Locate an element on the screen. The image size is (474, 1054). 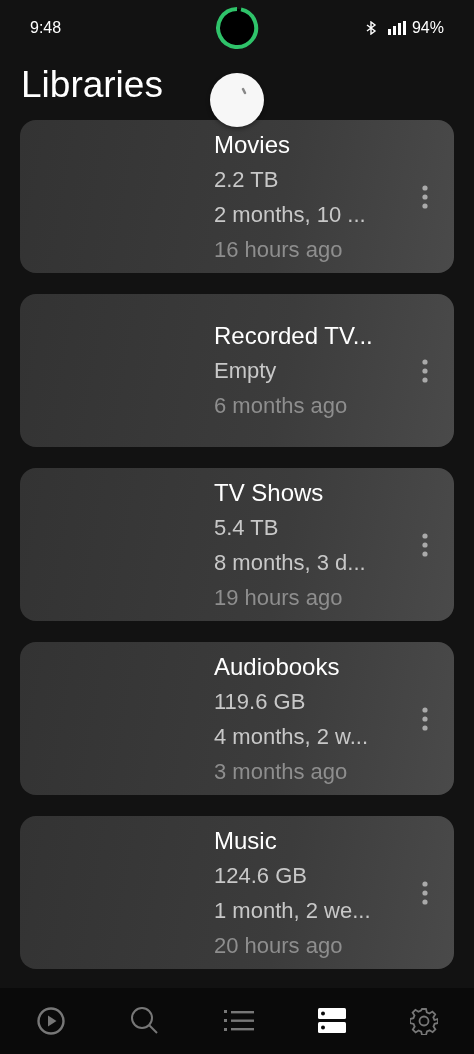
library-size: 5.4 TB is located at coordinates (246, 527).